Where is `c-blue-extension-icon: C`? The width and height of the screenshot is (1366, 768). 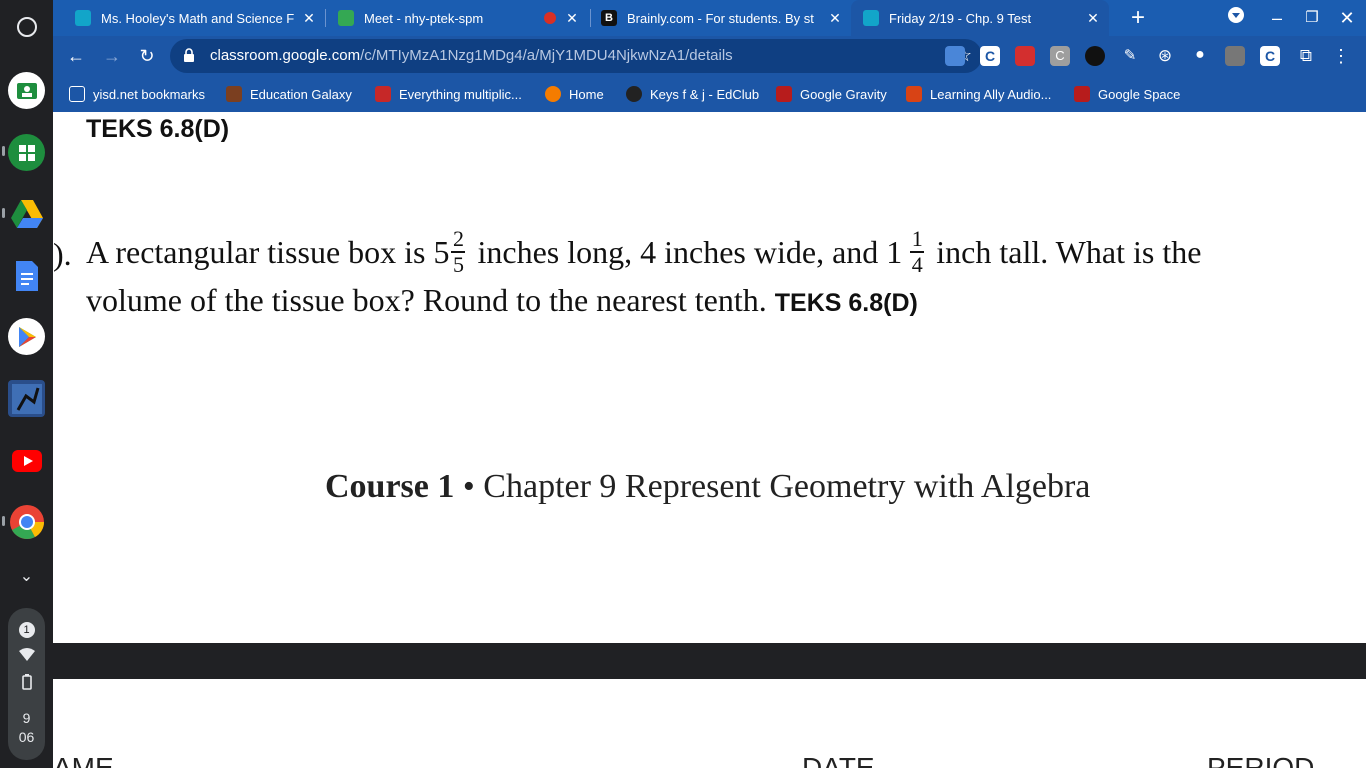
c-blue-extension-icon: C is located at coordinates (1270, 56).